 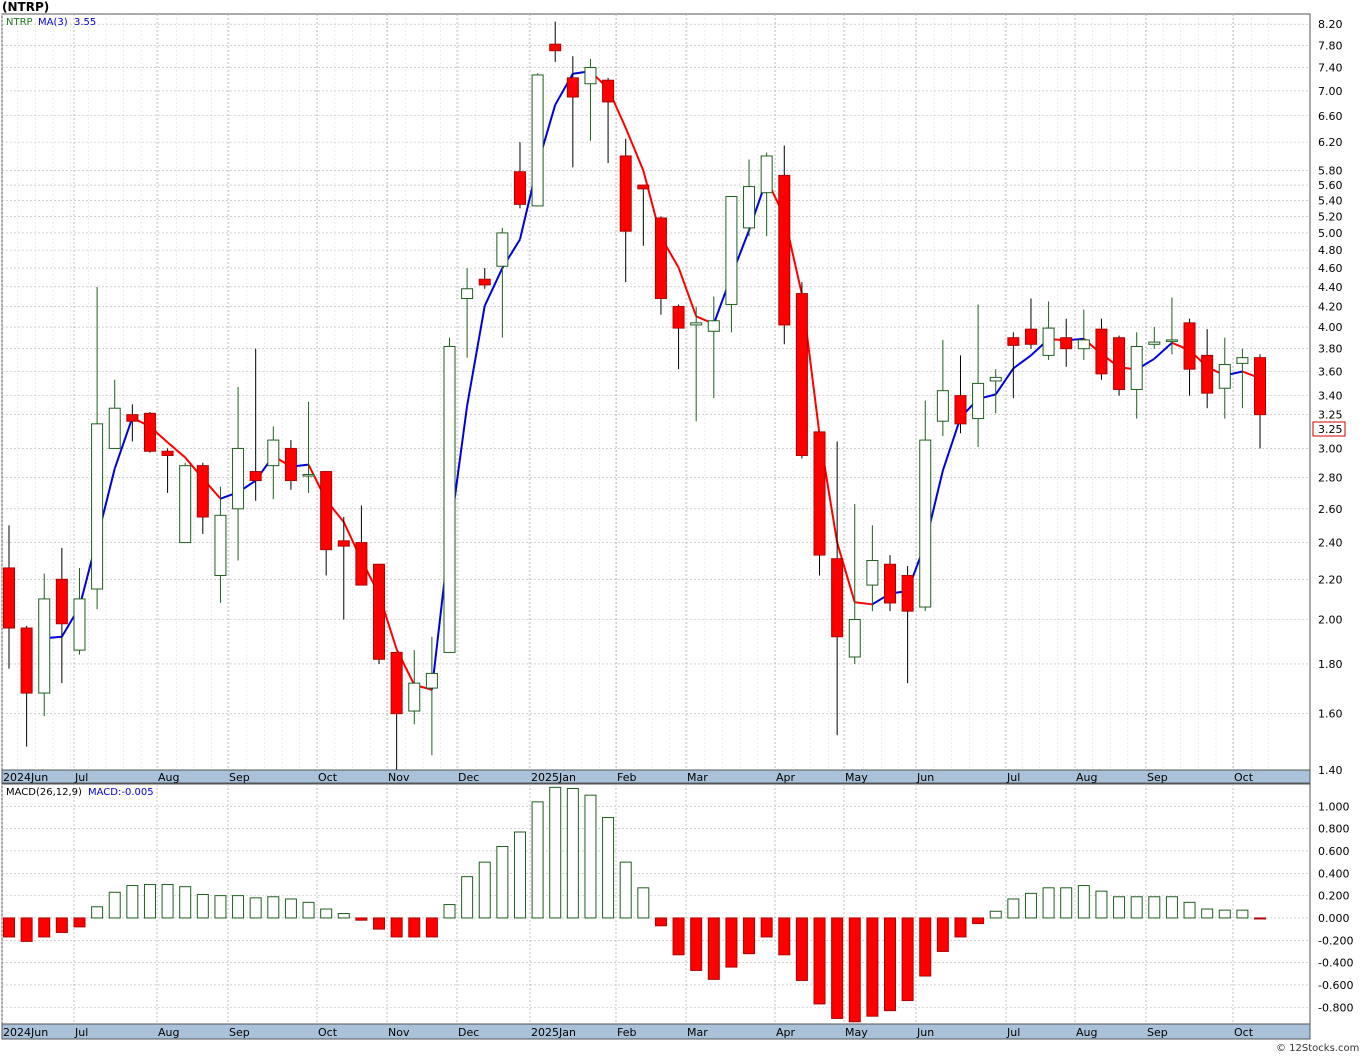 What do you see at coordinates (697, 777) in the screenshot?
I see `price-x-label: Mar` at bounding box center [697, 777].